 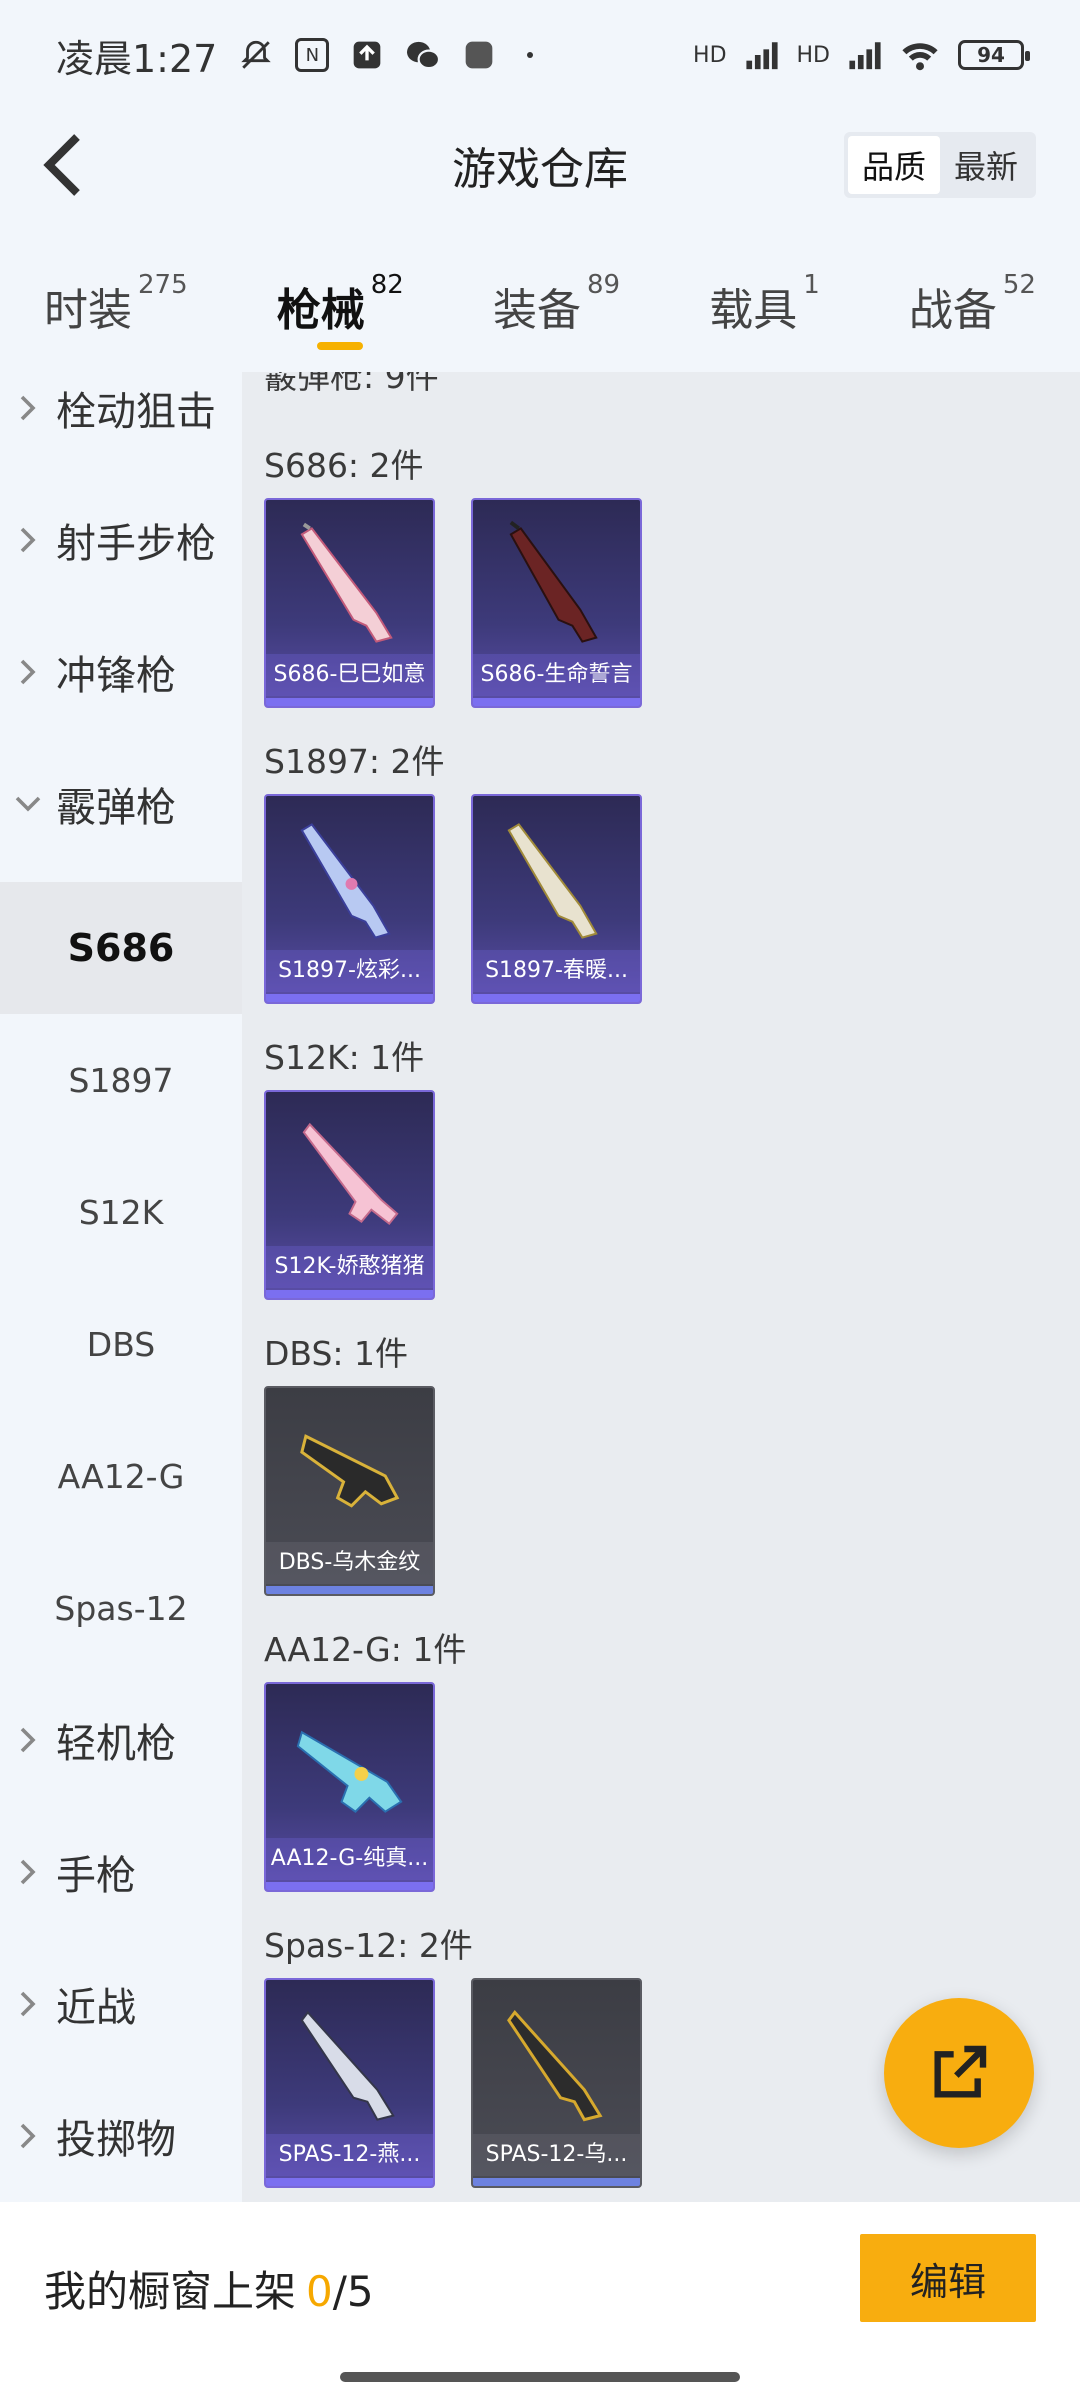 What do you see at coordinates (479, 55) in the screenshot?
I see `app-square-icon` at bounding box center [479, 55].